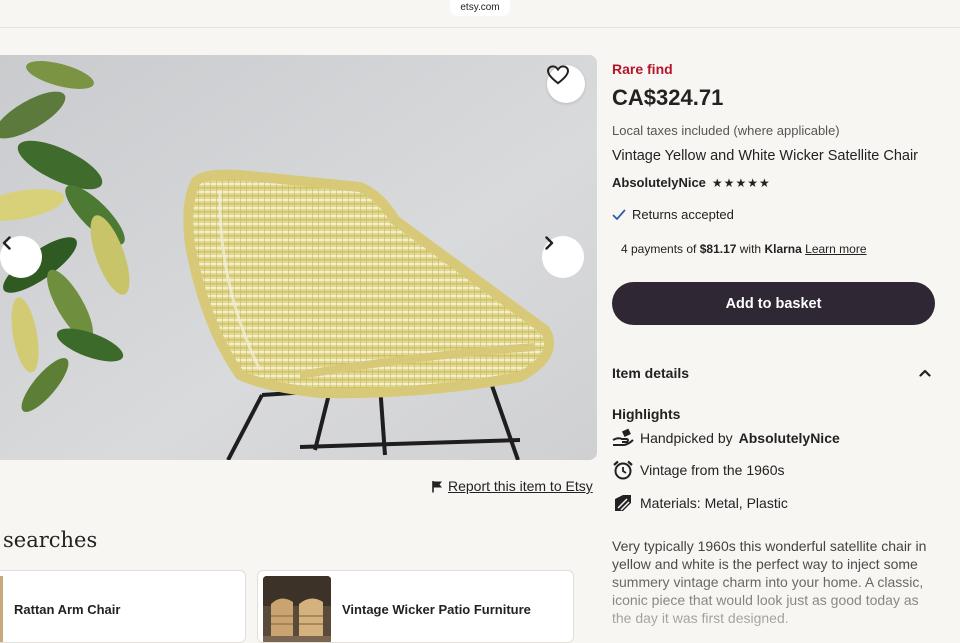  I want to click on rating-stars: ★★★★★, so click(741, 183).